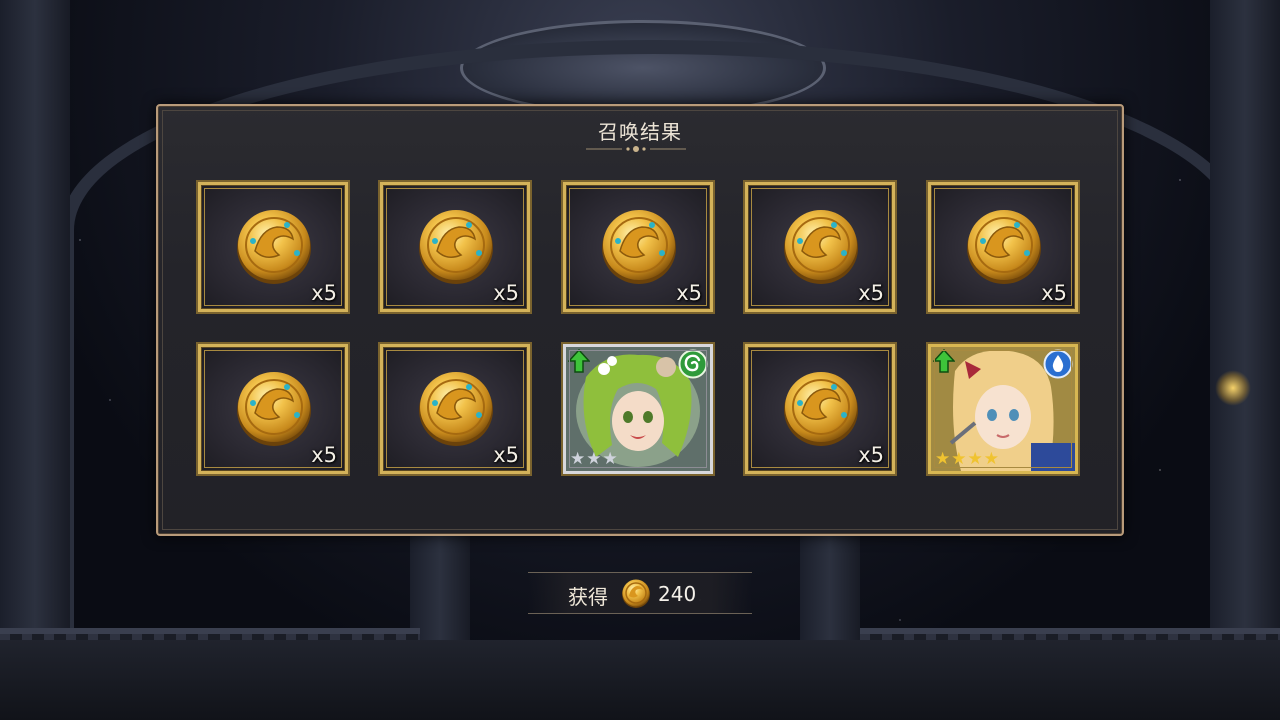 This screenshot has width=1280, height=720. I want to click on result-slot-6: x5, so click(273, 409).